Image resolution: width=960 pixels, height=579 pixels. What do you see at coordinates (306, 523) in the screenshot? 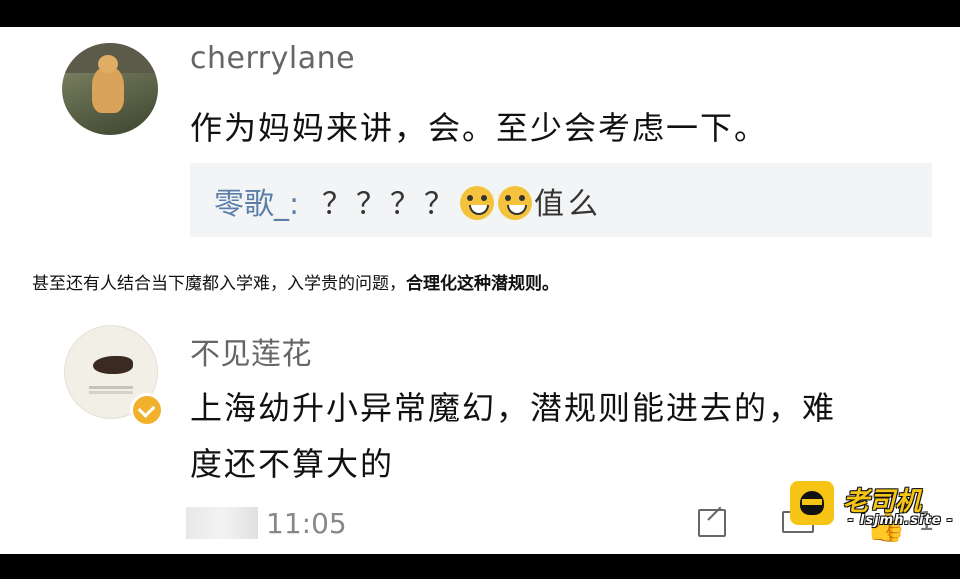
I see `comment-time: 11:05` at bounding box center [306, 523].